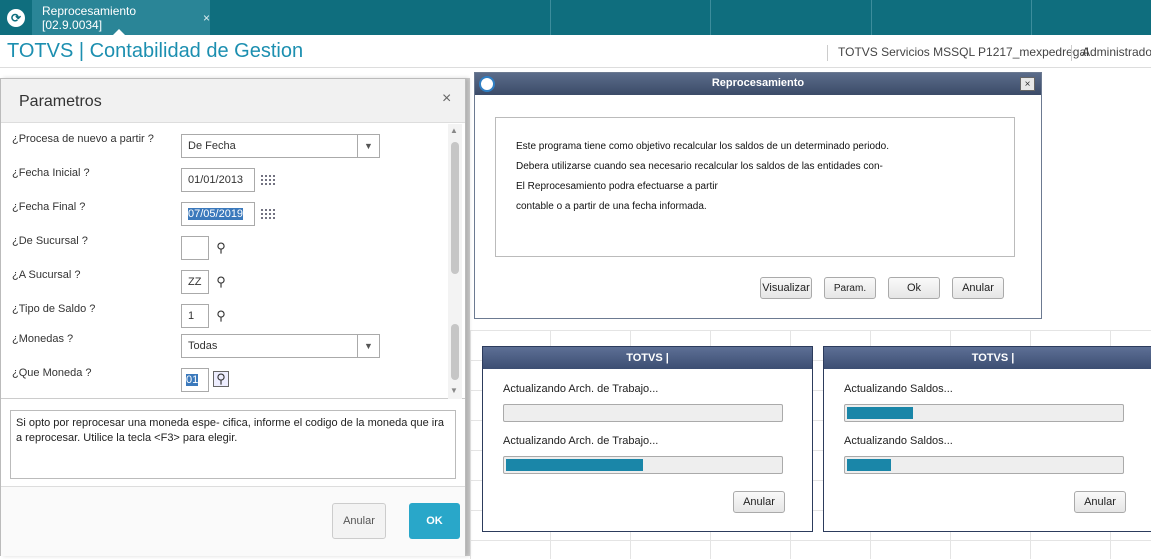  Describe the element at coordinates (454, 390) in the screenshot. I see `scroll-down-icon: ▼` at that location.